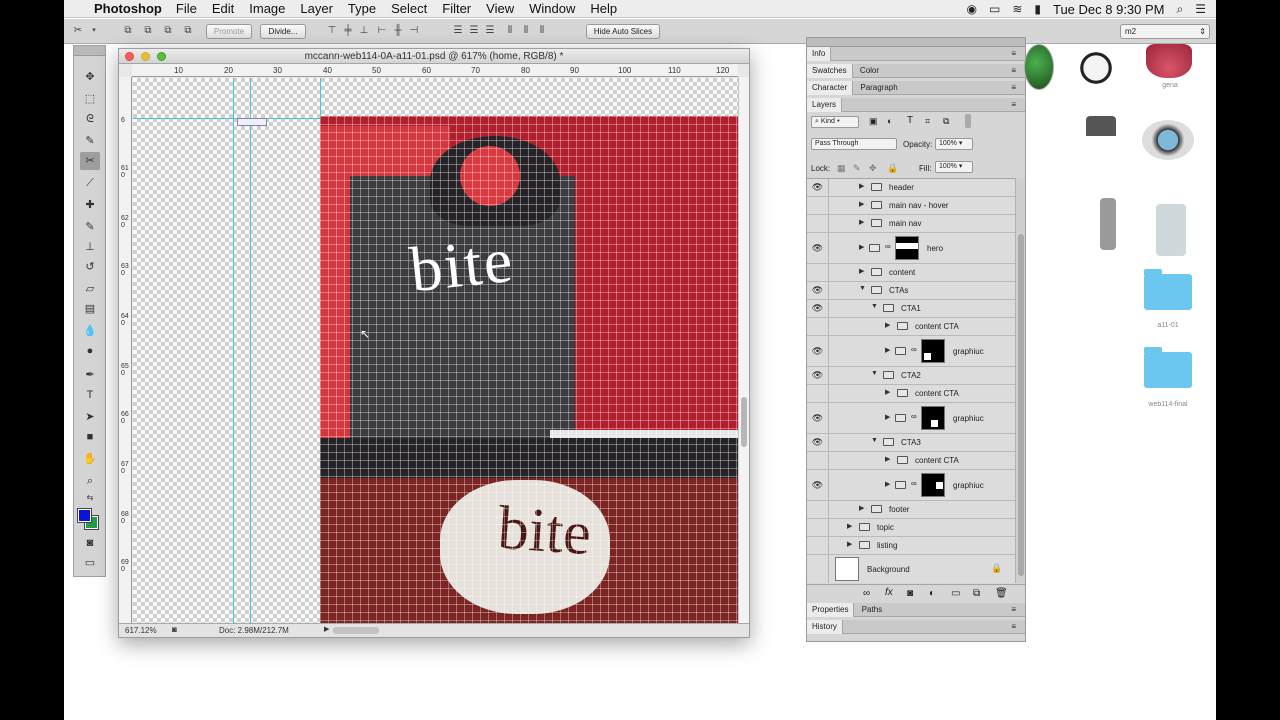  Describe the element at coordinates (267, 8) in the screenshot. I see `menu-image: Image` at that location.